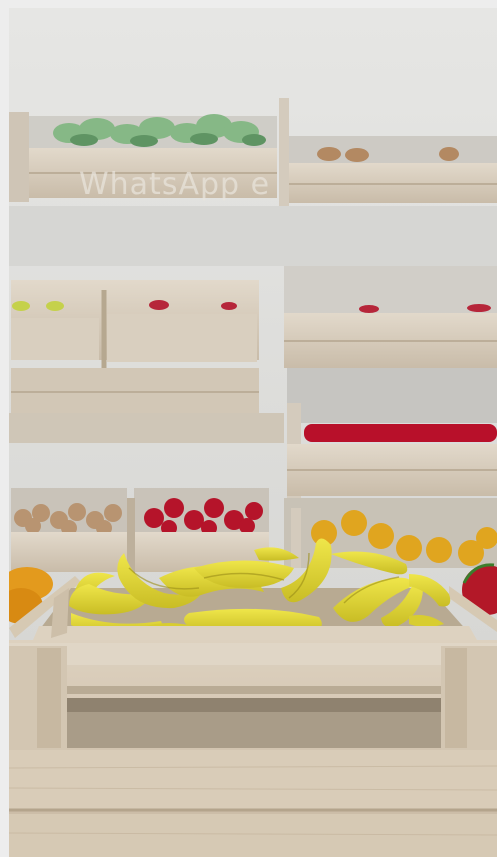 This screenshot has height=857, width=497. I want to click on shelf-gap, so click(253, 236).